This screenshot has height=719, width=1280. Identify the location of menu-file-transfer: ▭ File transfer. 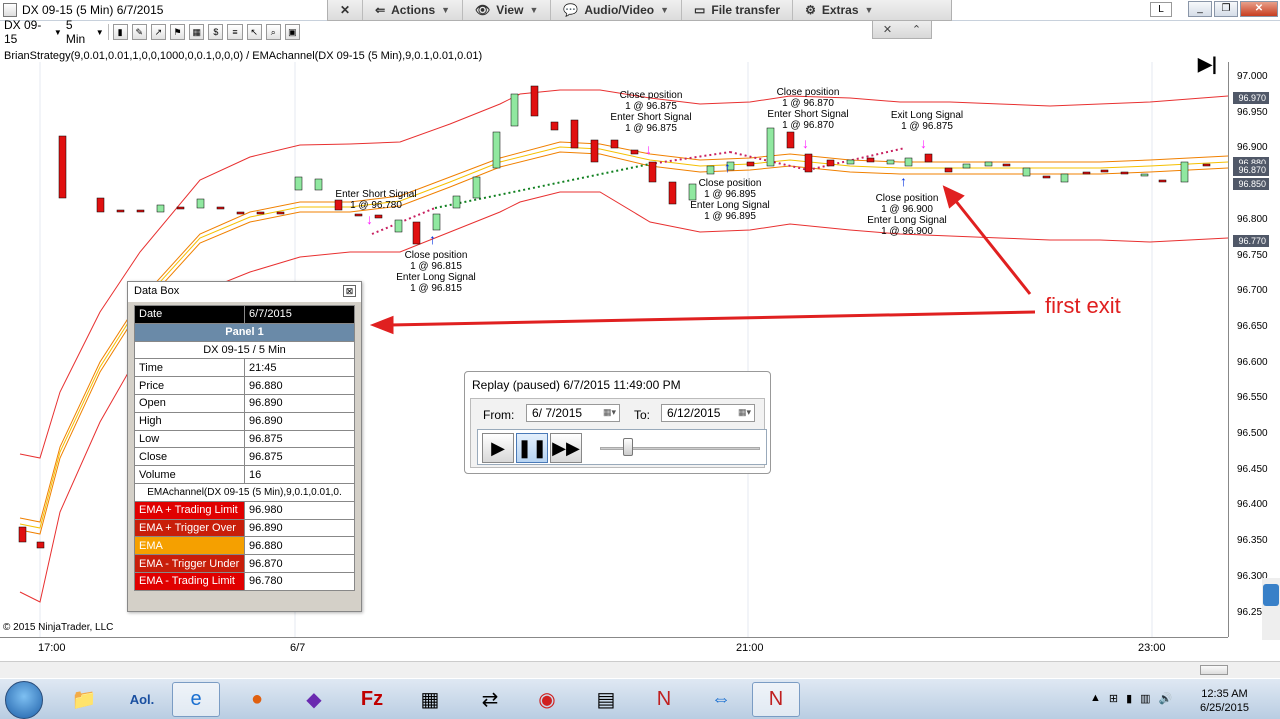
(738, 10).